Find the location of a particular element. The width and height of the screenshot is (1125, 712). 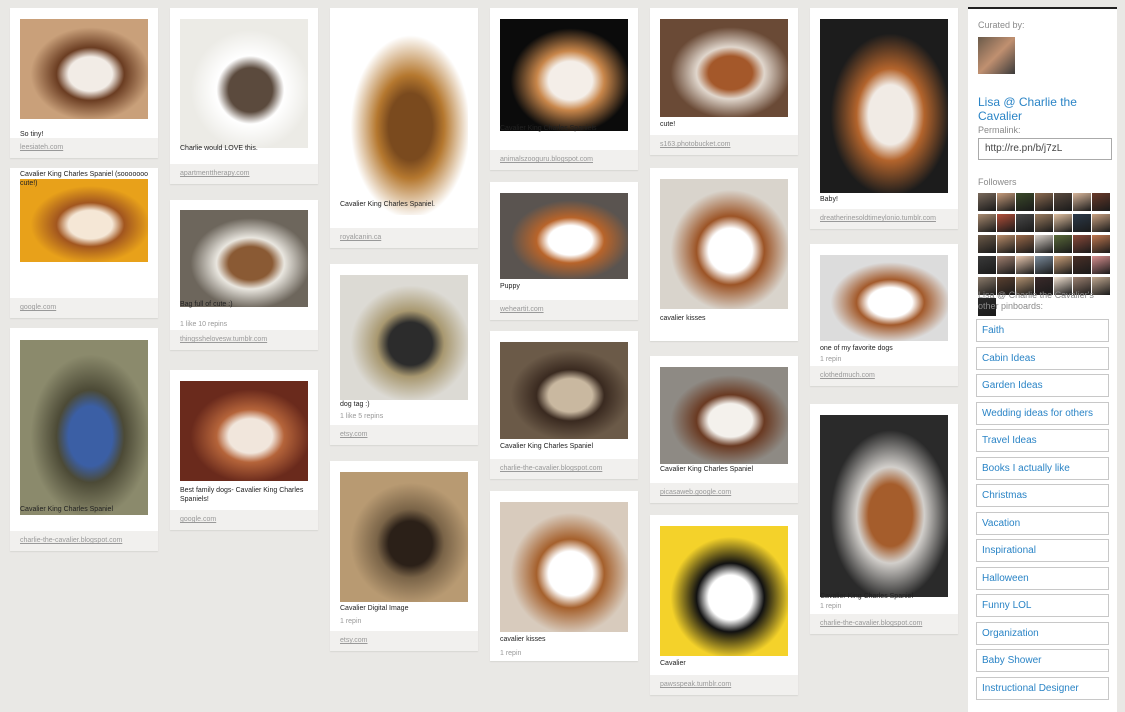

pin-card: Puppy weheartit.com is located at coordinates (564, 251).